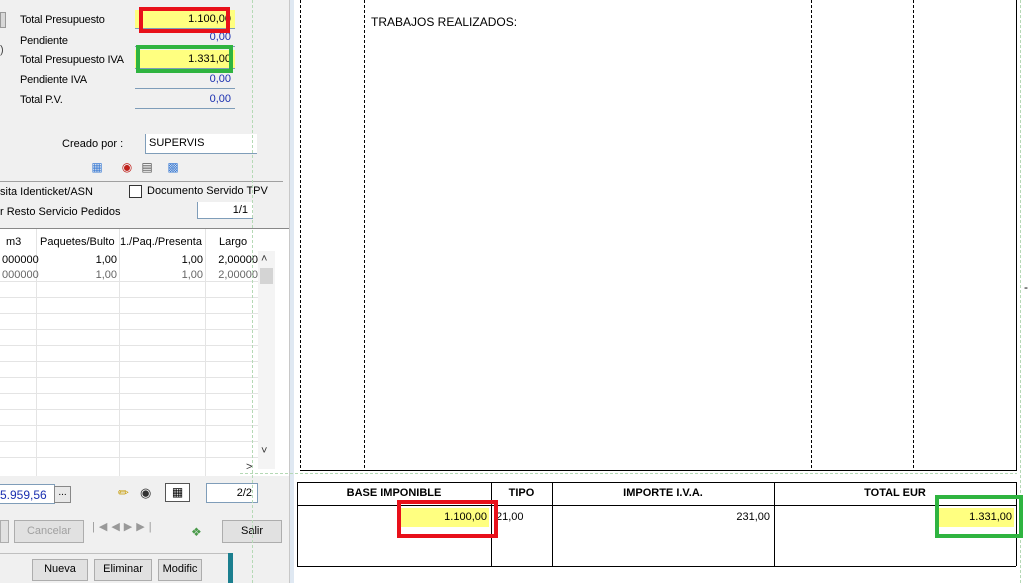 This screenshot has height=583, width=1030. I want to click on cancelar-button: Cancelar, so click(49, 531).